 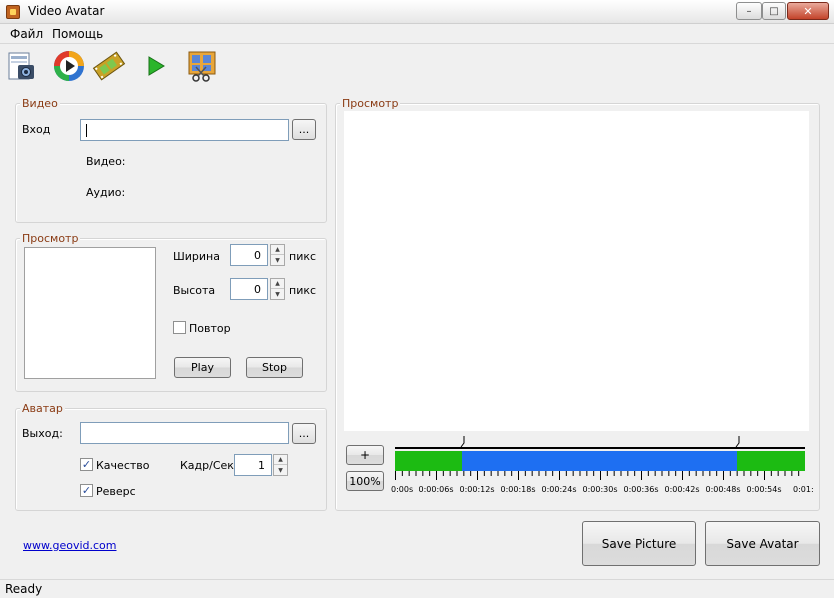 I want to click on app-icon, so click(x=13, y=12).